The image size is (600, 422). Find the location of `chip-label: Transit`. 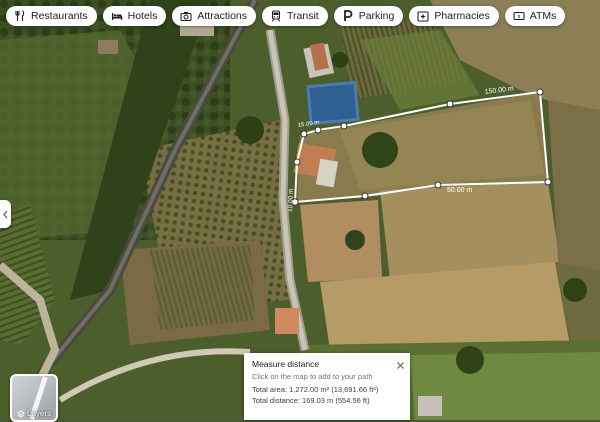

chip-label: Transit is located at coordinates (303, 16).